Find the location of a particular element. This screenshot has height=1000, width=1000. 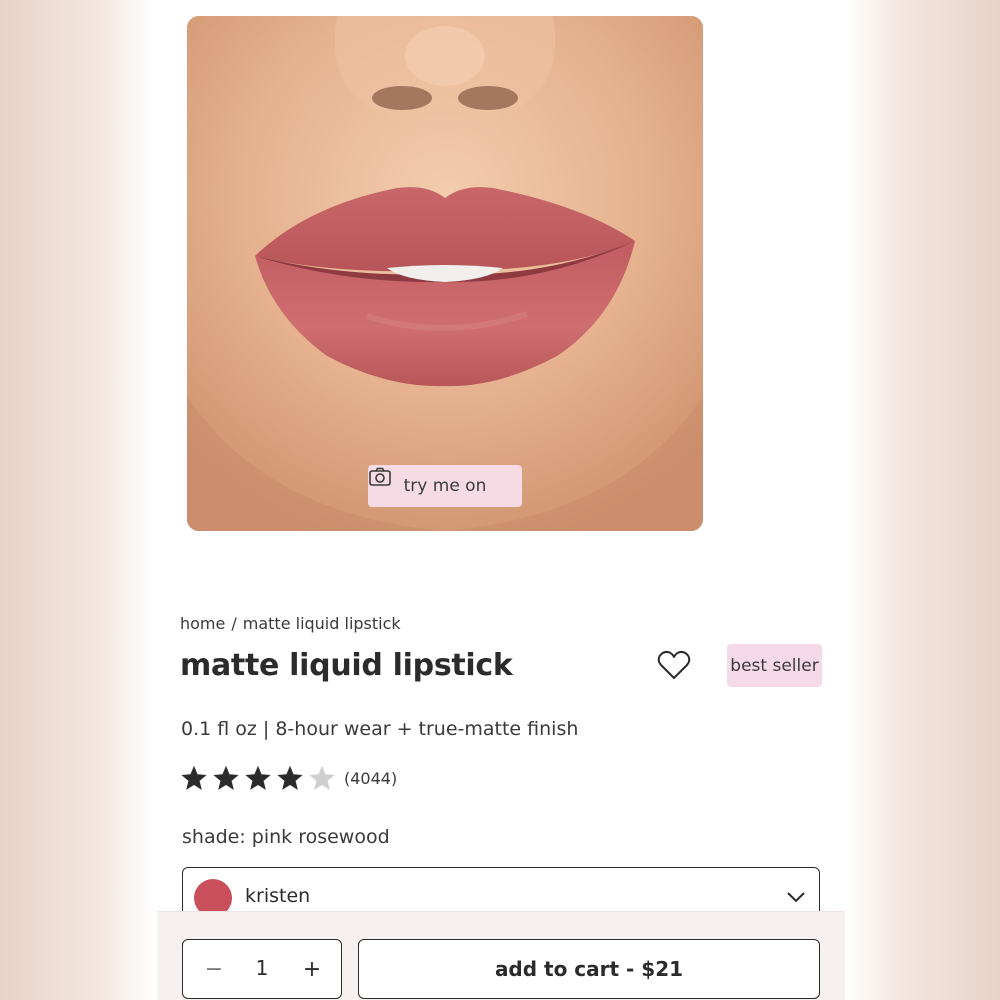

breadcrumb-current: matte liquid lipstick is located at coordinates (321, 623).